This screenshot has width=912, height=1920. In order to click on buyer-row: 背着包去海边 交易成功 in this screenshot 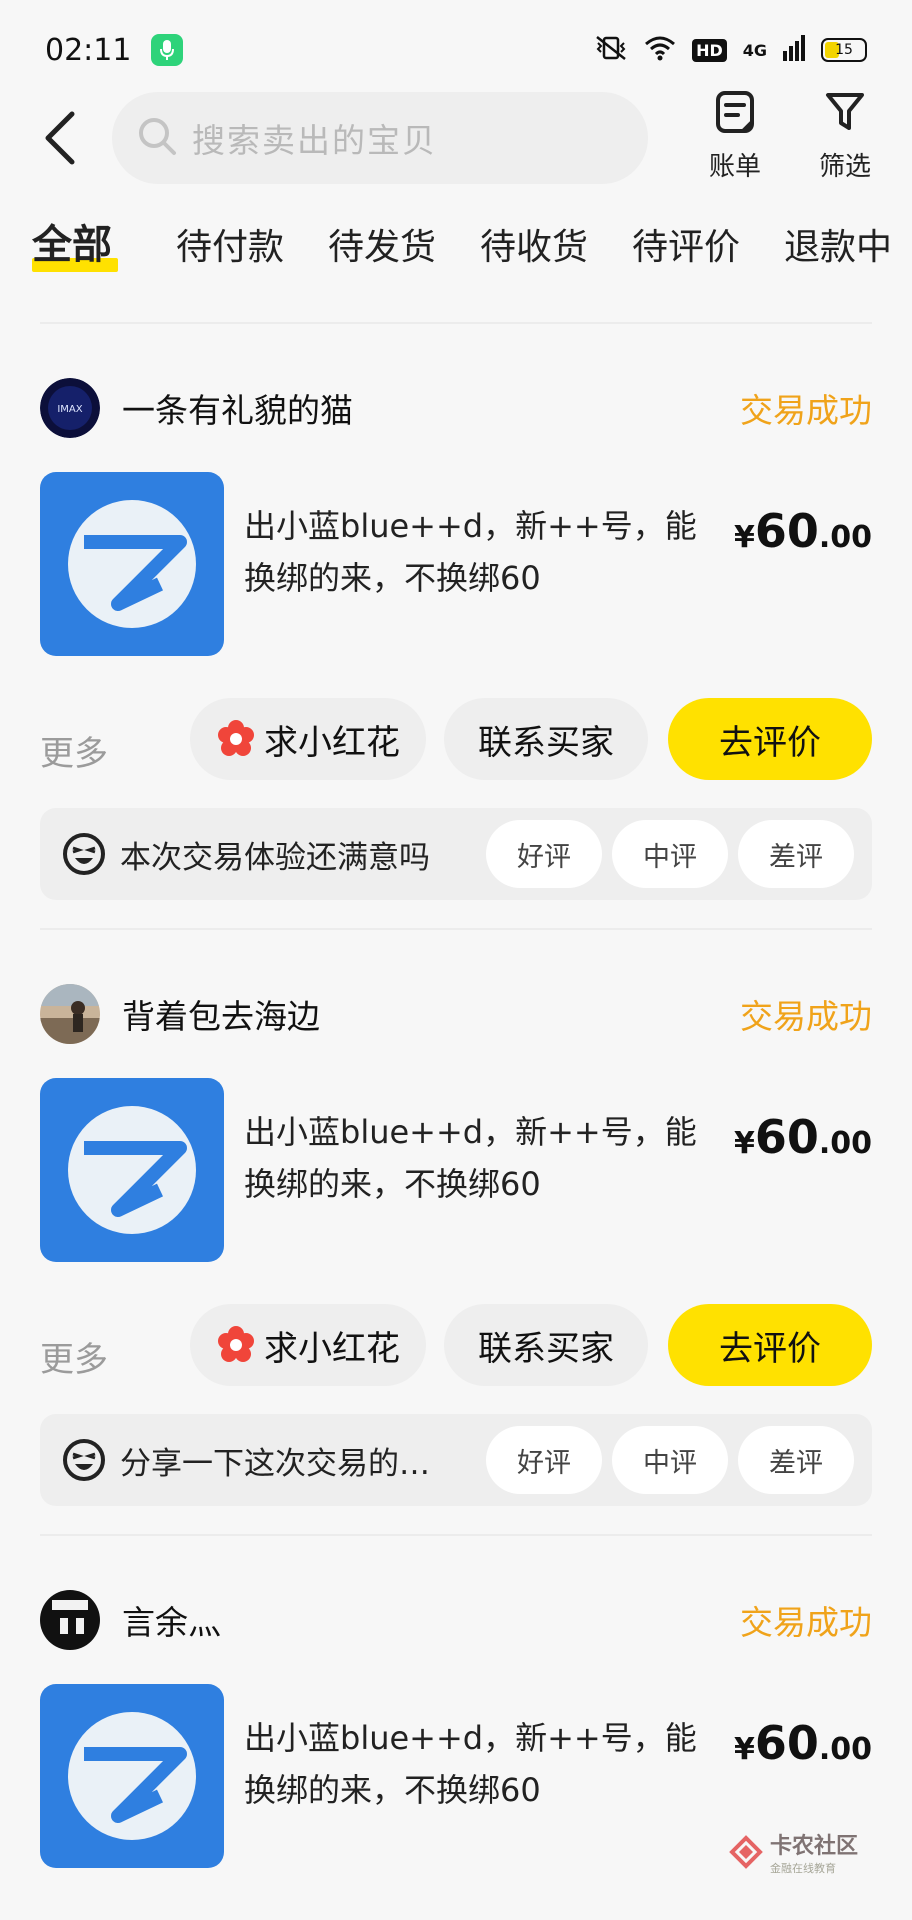, I will do `click(456, 1014)`.